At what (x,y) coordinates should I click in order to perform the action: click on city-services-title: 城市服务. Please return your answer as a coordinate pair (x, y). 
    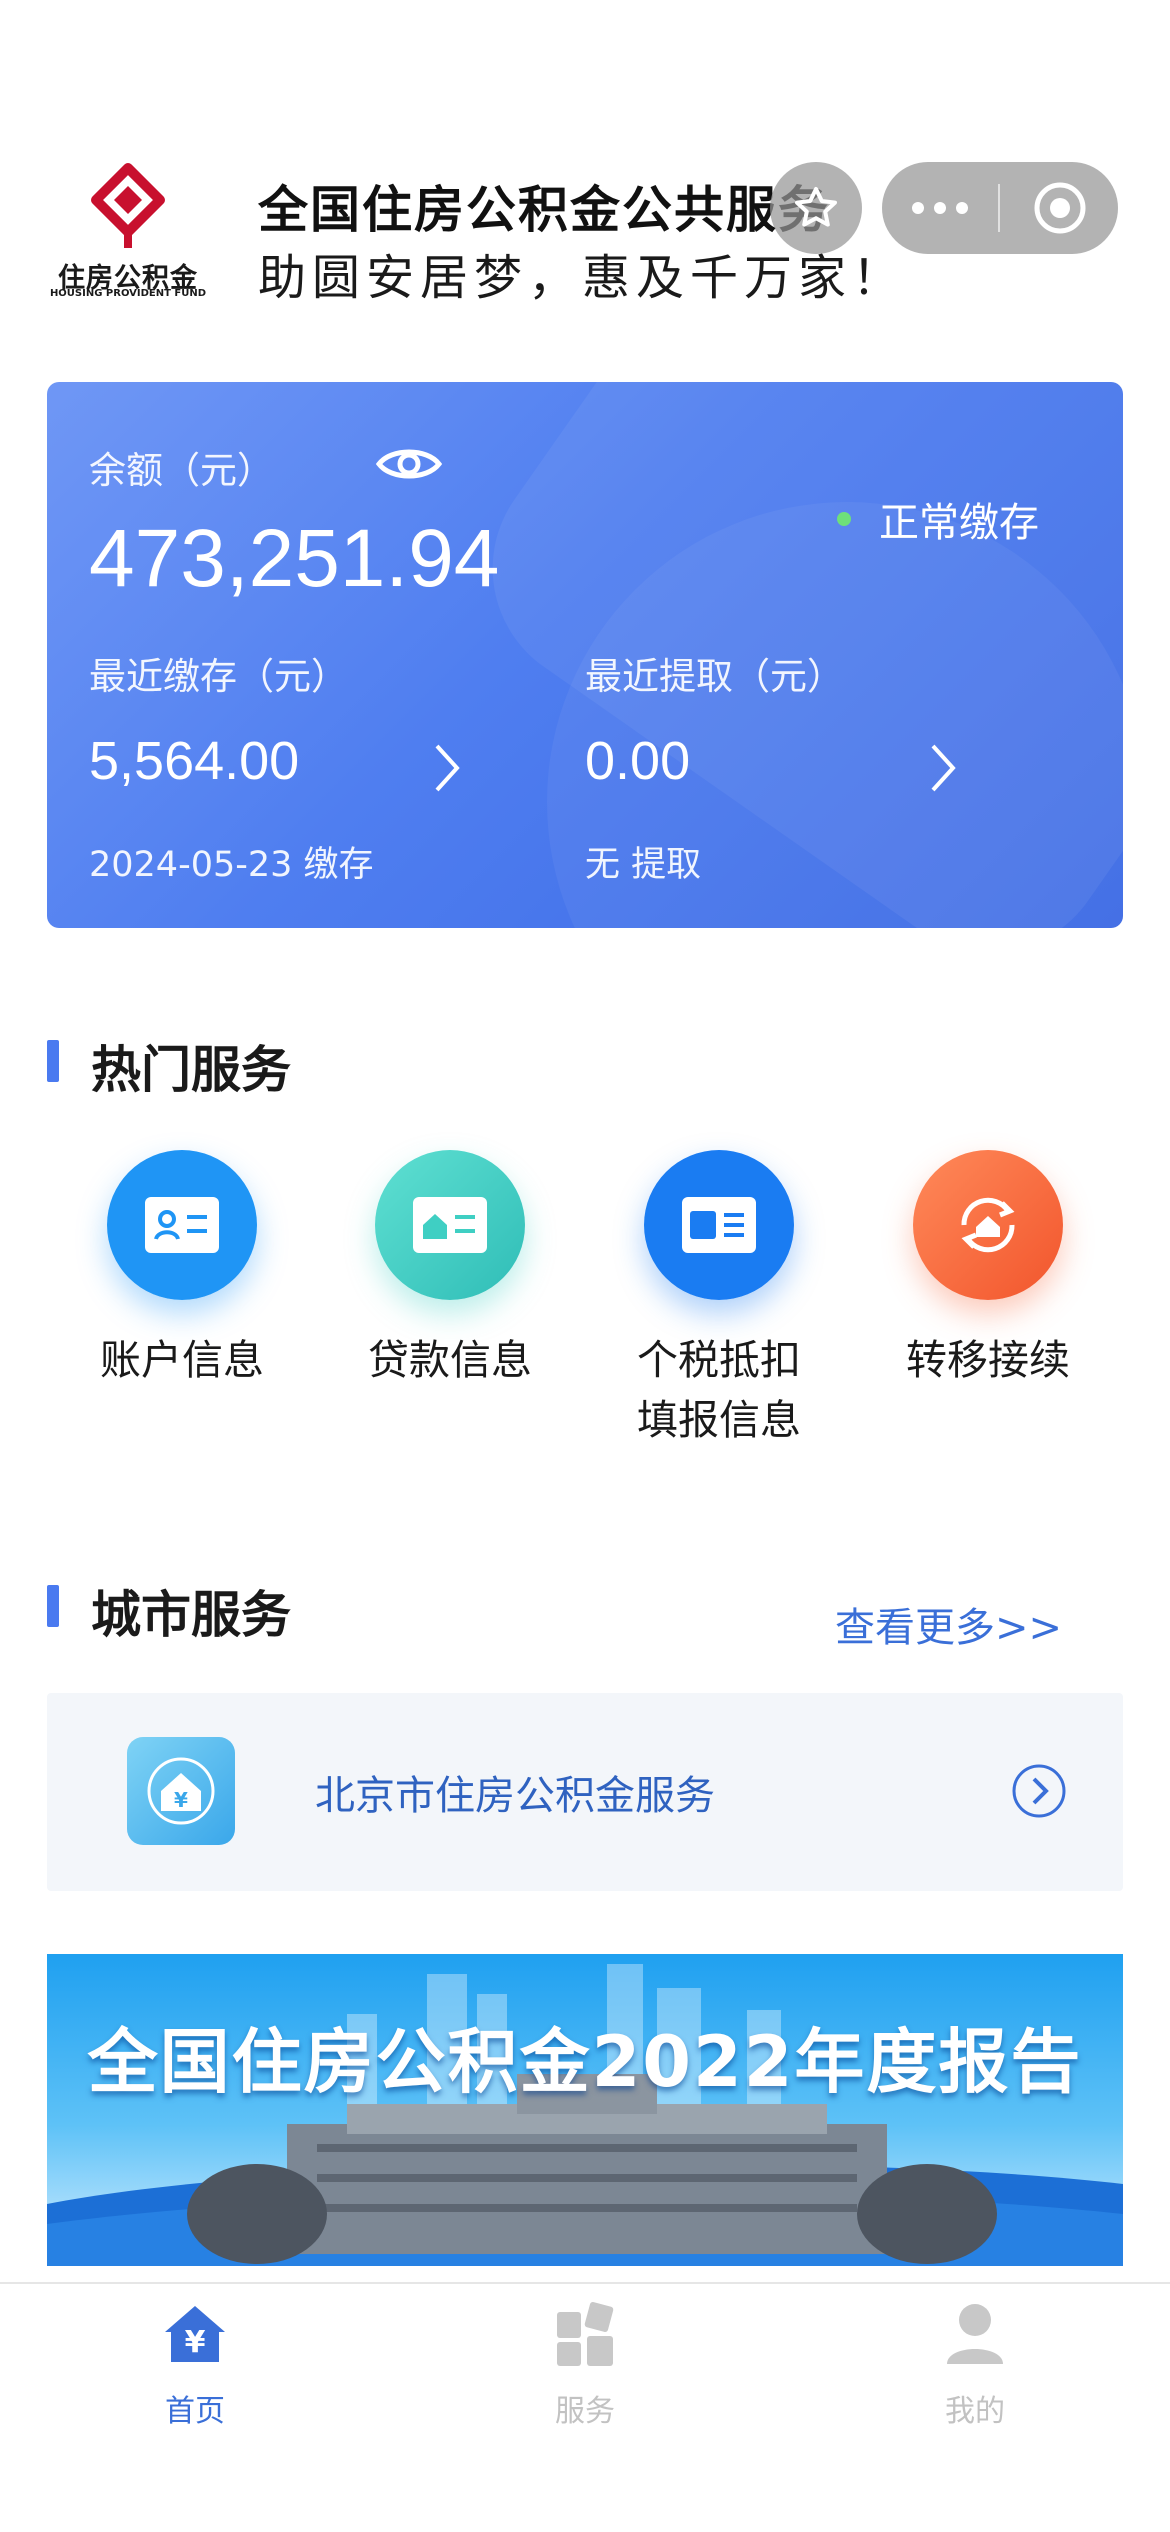
    Looking at the image, I should click on (191, 1615).